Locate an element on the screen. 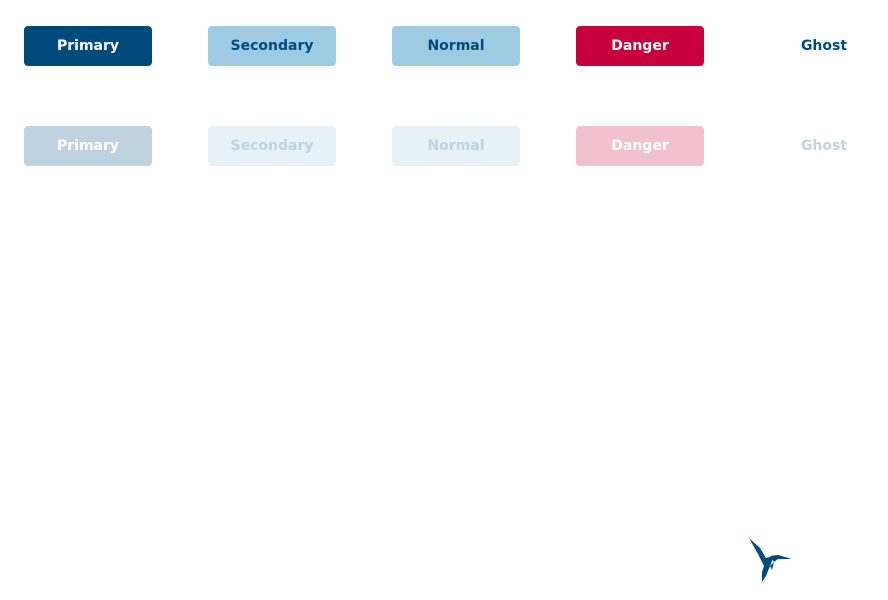 This screenshot has width=888, height=600. normal-button: Normal is located at coordinates (456, 46).